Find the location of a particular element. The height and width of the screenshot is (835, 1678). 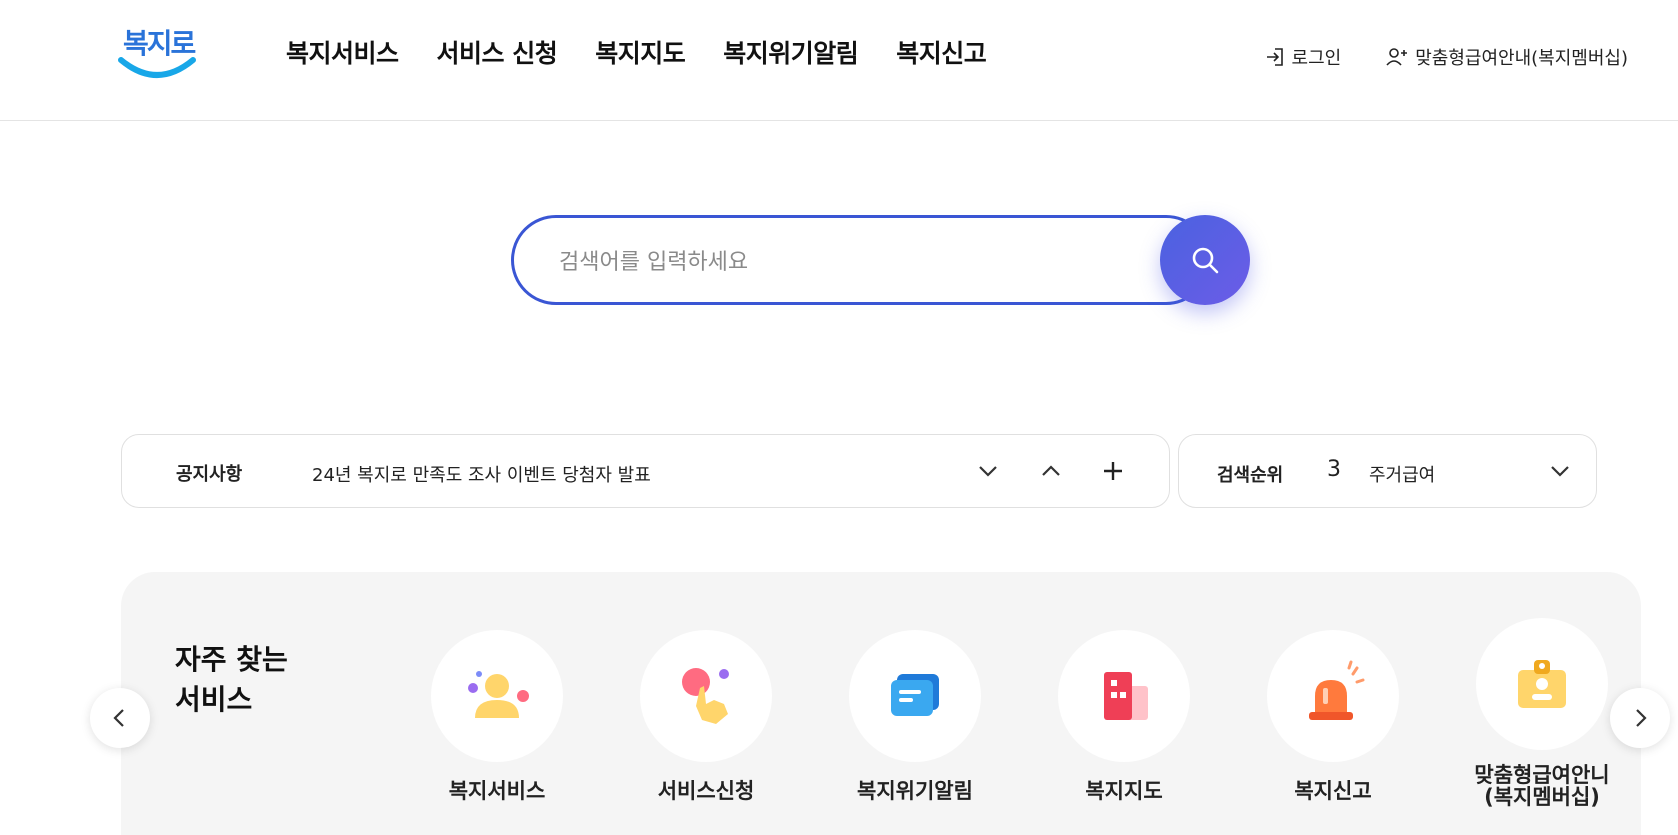

notice-prev-button is located at coordinates (1051, 471).